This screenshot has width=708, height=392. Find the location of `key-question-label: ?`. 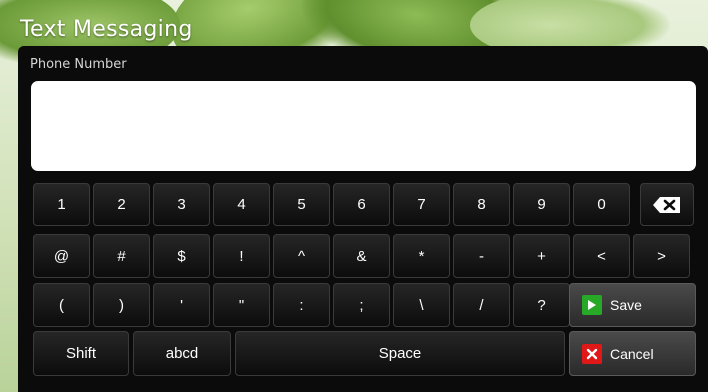

key-question-label: ? is located at coordinates (541, 305).